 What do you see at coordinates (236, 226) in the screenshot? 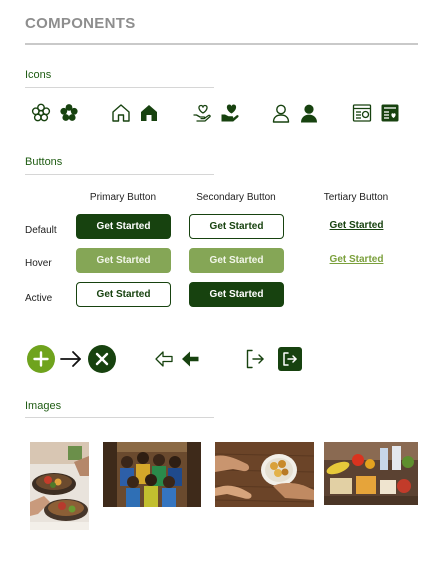
I see `secondary-button-default: Get Started` at bounding box center [236, 226].